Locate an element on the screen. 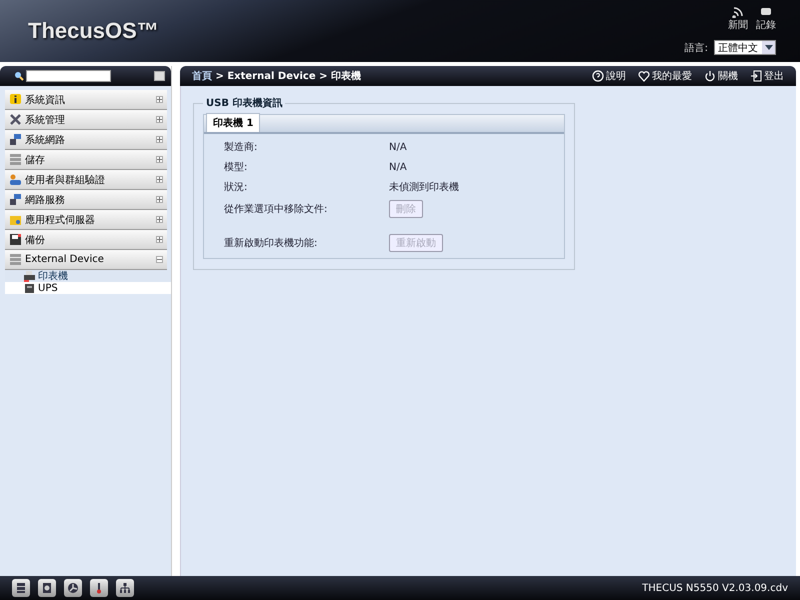 Image resolution: width=800 pixels, height=600 pixels. ups-icon is located at coordinates (29, 288).